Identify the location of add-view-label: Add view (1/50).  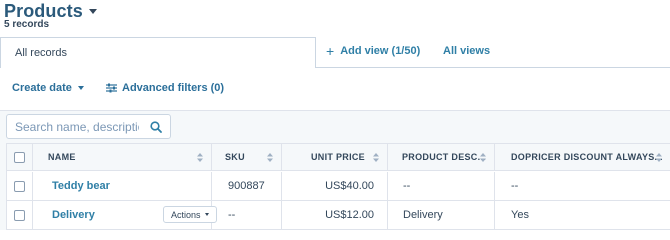
(380, 51).